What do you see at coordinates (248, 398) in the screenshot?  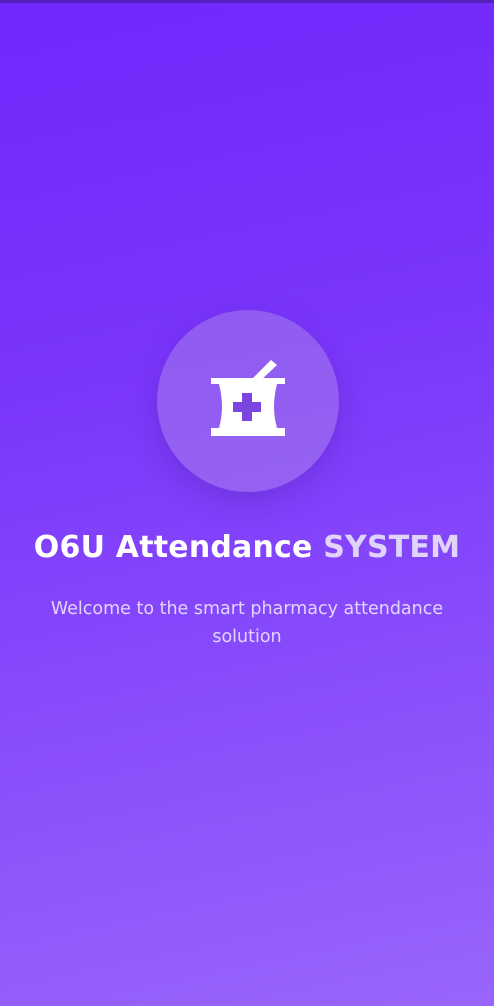 I see `pharmacy-mortar-cross-icon` at bounding box center [248, 398].